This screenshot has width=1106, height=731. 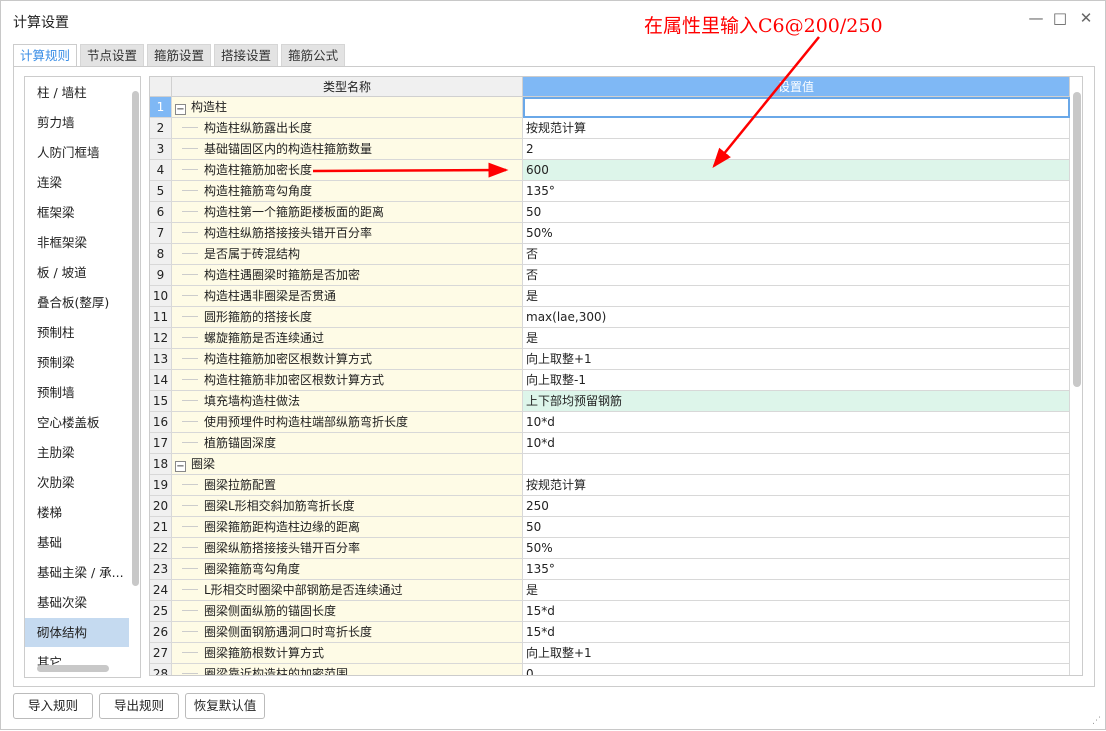 What do you see at coordinates (766, 102) in the screenshot?
I see `diagonal-arrow` at bounding box center [766, 102].